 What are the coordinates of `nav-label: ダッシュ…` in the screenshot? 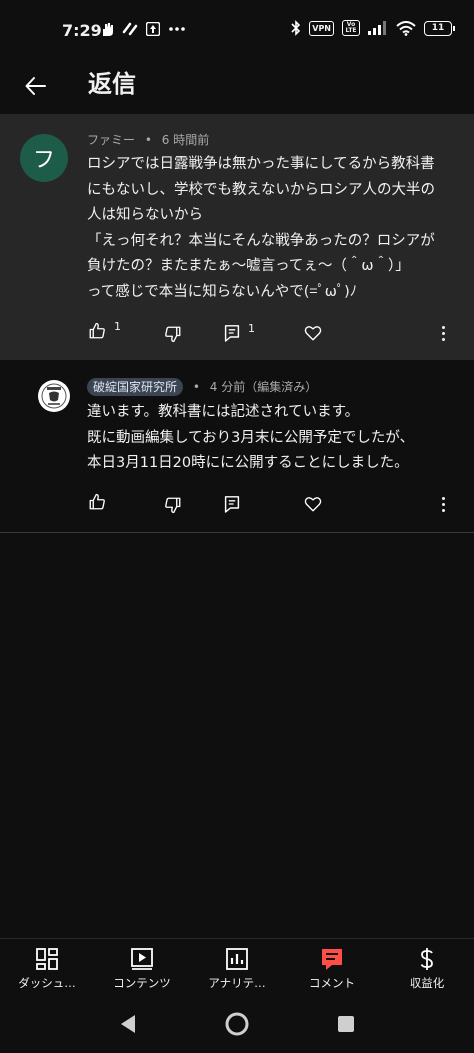 It's located at (47, 983).